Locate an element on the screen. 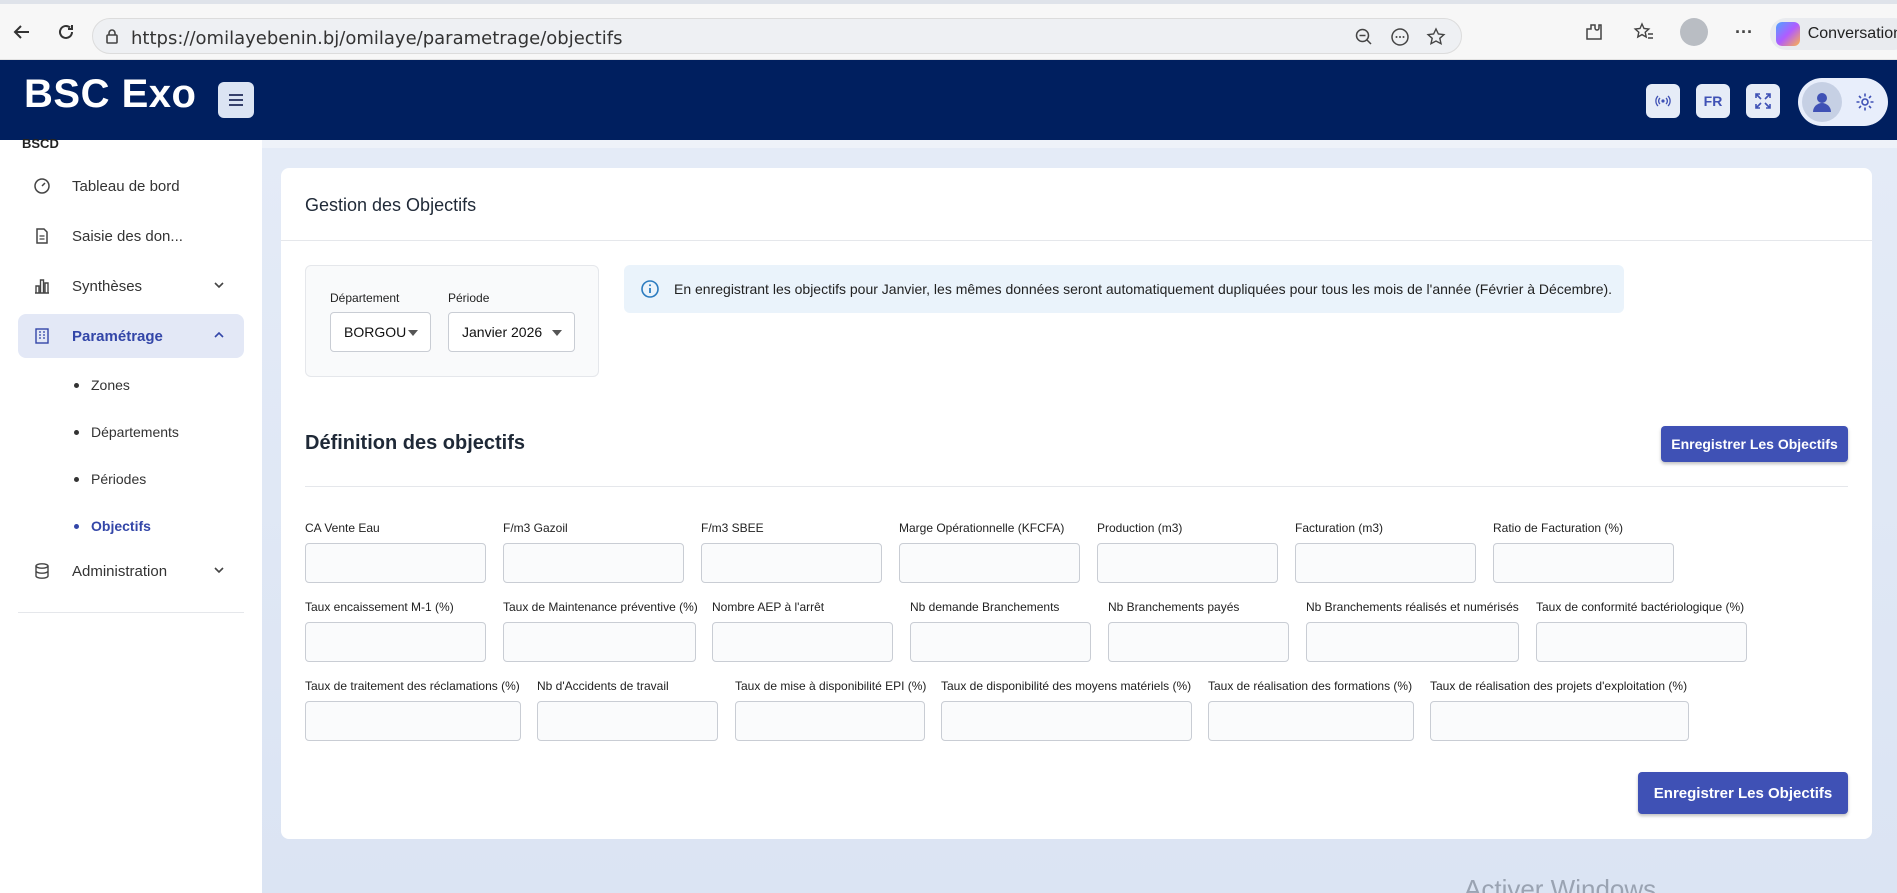 This screenshot has width=1897, height=893. field-taux-formations: Taux de réalisation des formations (%) is located at coordinates (1311, 710).